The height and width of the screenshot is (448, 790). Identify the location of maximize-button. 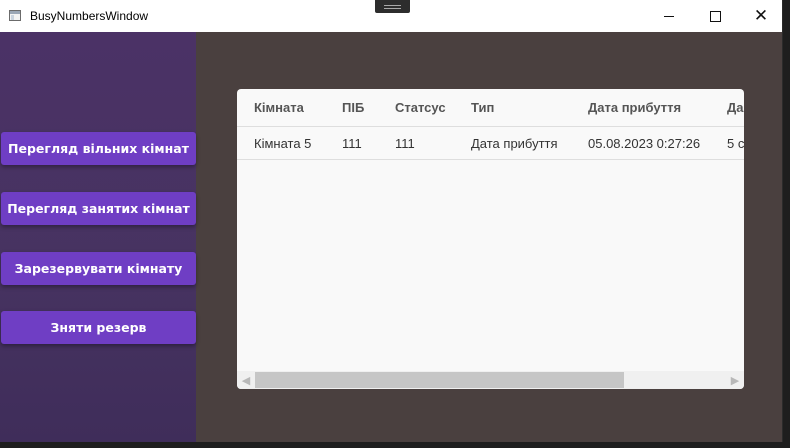
(715, 16).